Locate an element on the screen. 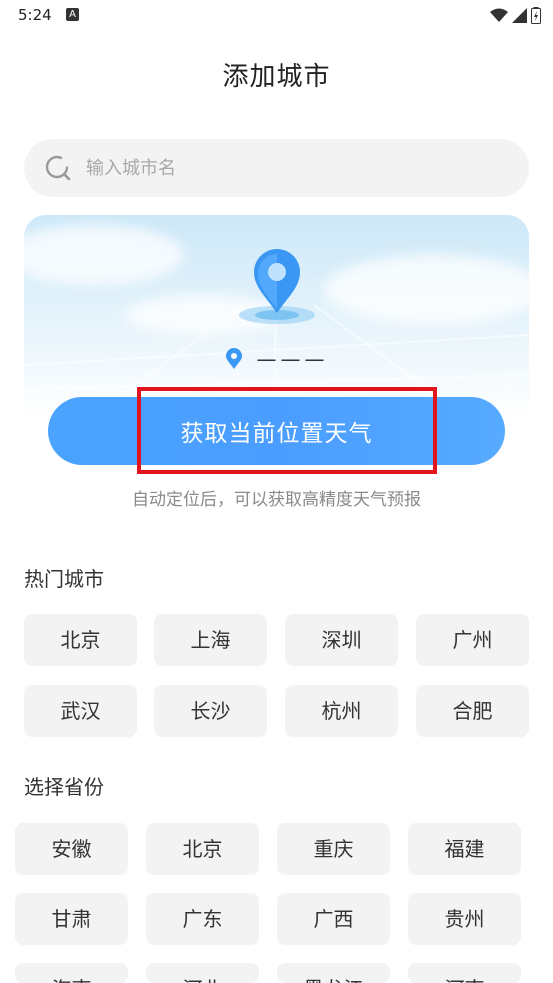 This screenshot has width=553, height=983. hot-city-chip: 广州 is located at coordinates (472, 640).